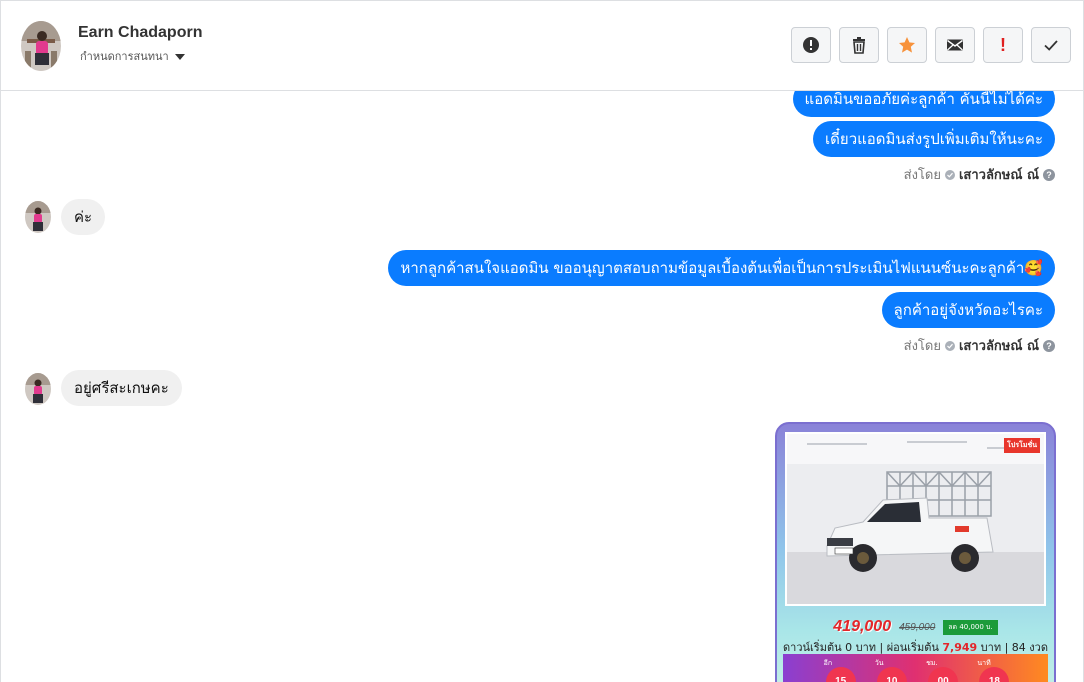 The height and width of the screenshot is (682, 1084). What do you see at coordinates (931, 45) in the screenshot?
I see `conversation-toolbar: !` at bounding box center [931, 45].